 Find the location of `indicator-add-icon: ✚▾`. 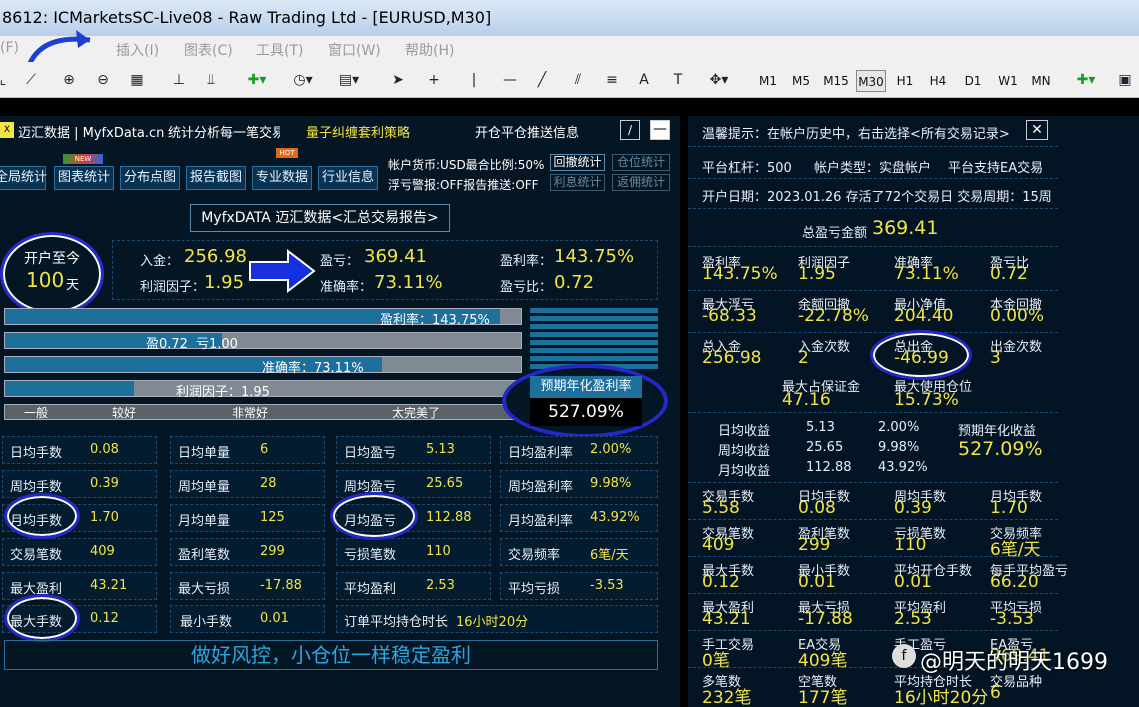

indicator-add-icon: ✚▾ is located at coordinates (257, 80).